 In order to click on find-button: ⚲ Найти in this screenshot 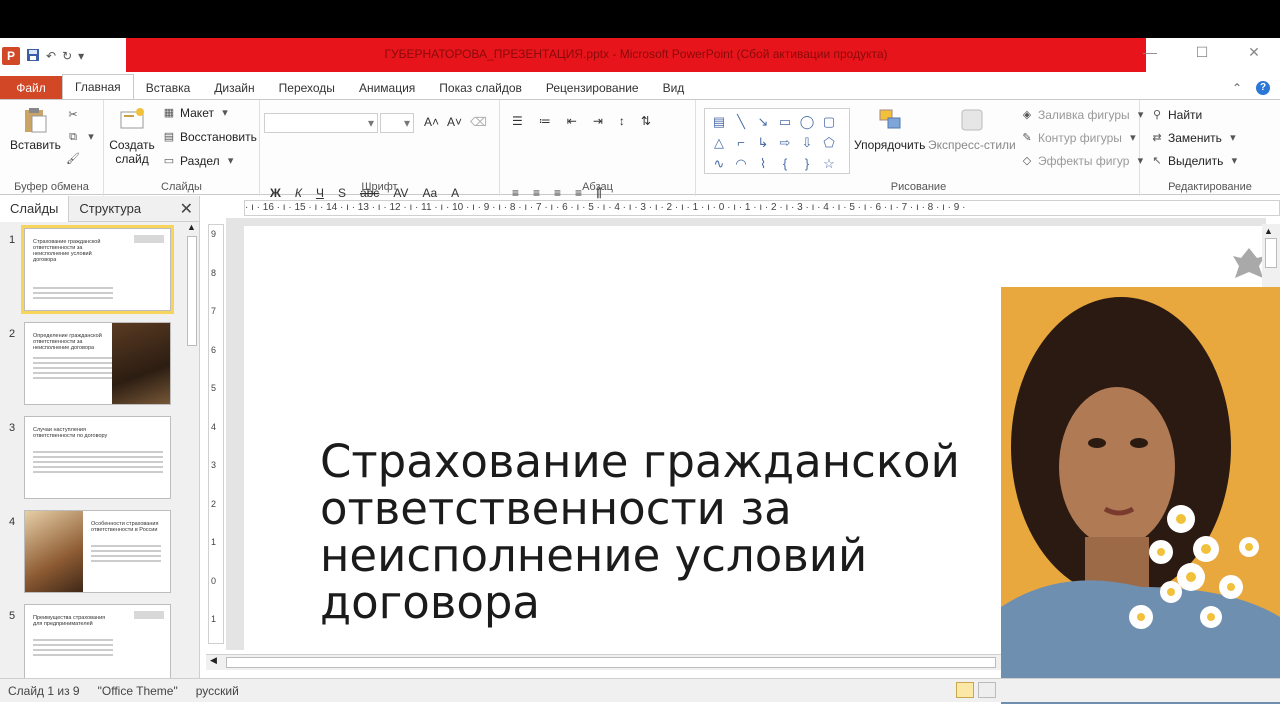, I will do `click(1176, 115)`.